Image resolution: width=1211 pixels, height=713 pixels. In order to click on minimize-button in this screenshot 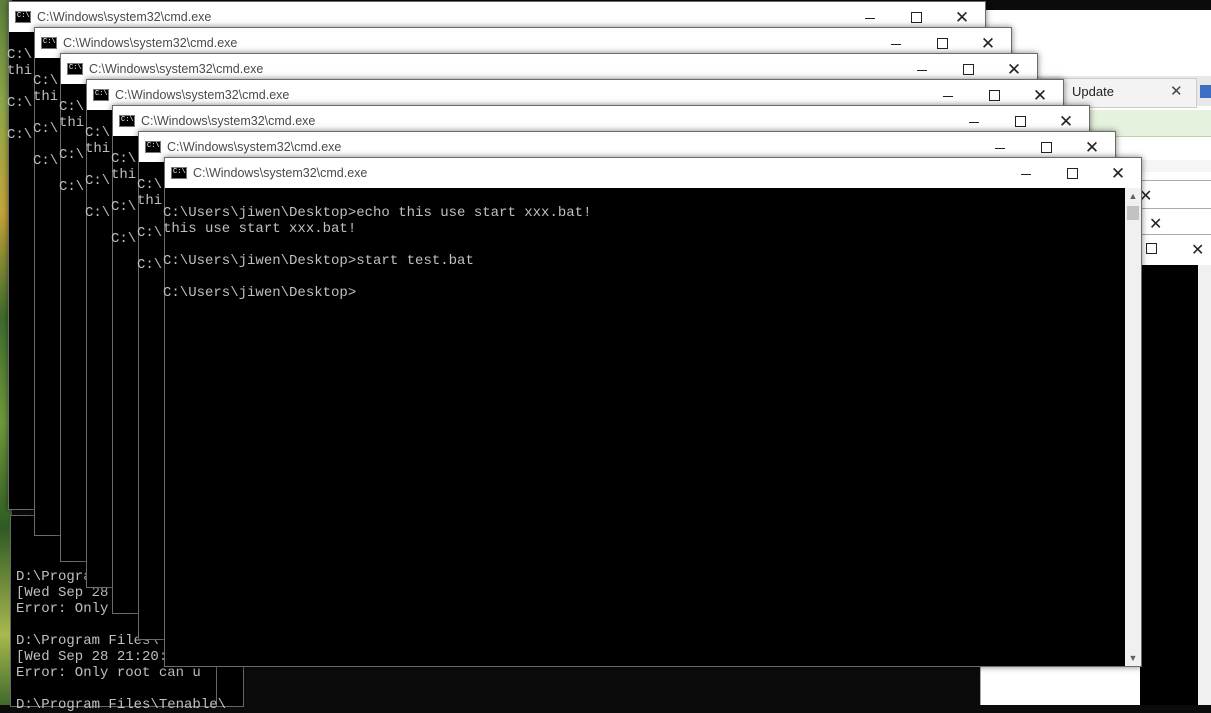, I will do `click(1026, 173)`.